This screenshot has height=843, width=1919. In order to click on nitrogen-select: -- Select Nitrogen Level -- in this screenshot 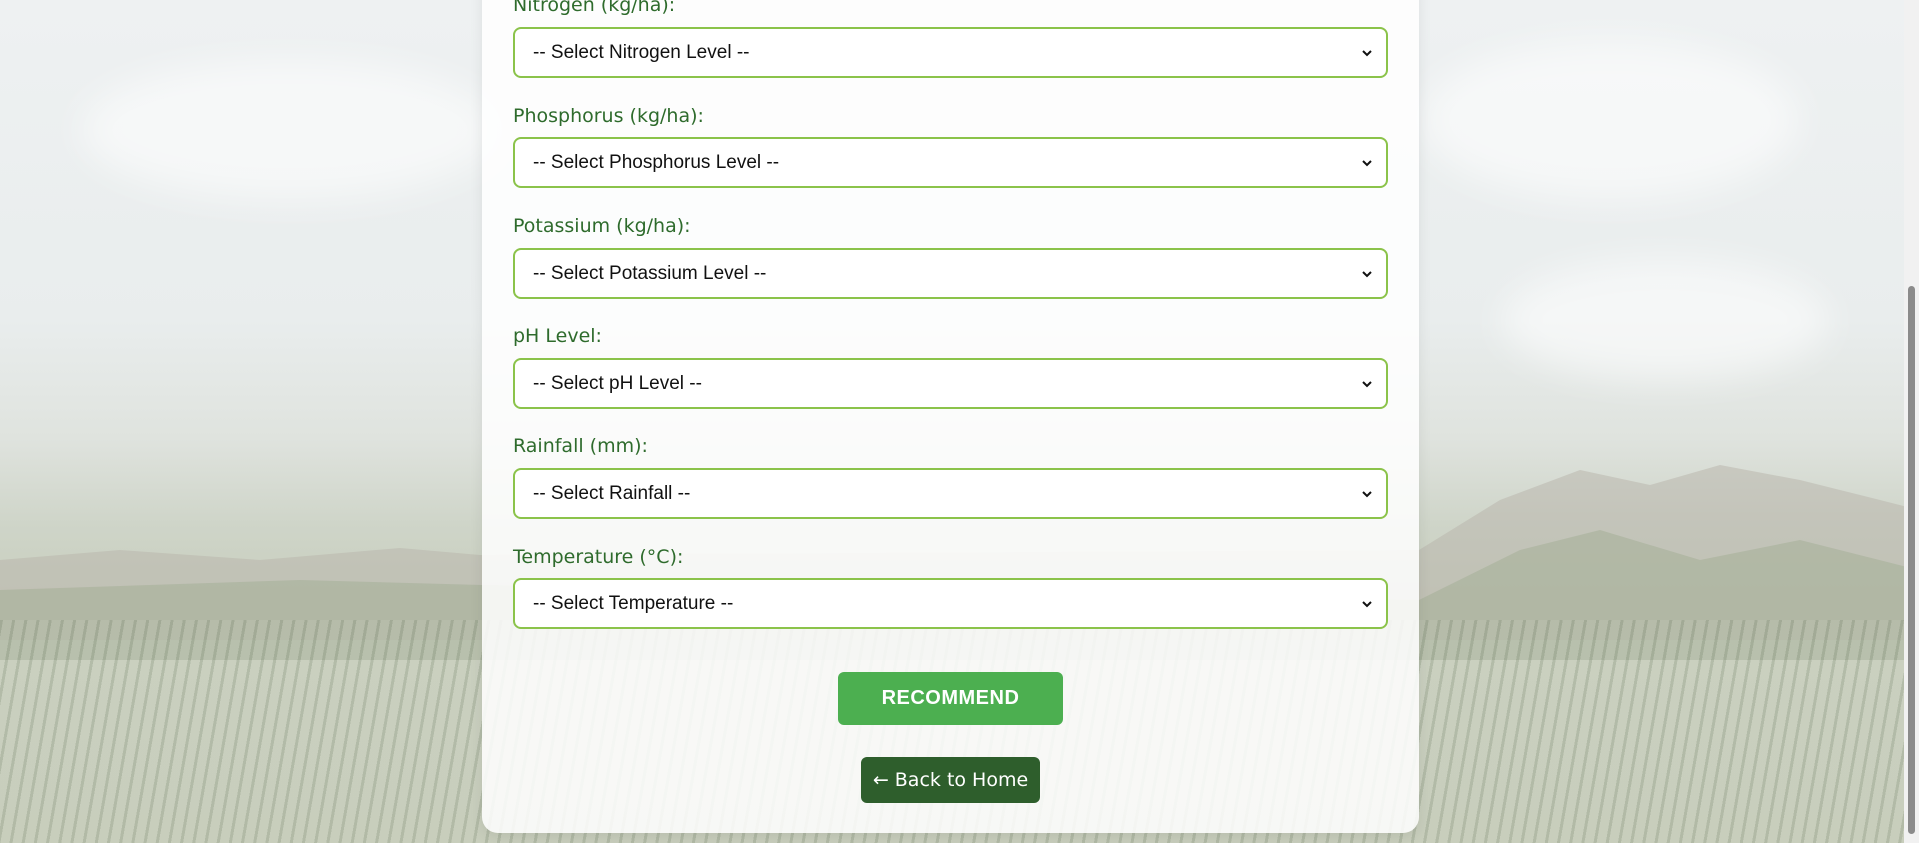, I will do `click(950, 52)`.